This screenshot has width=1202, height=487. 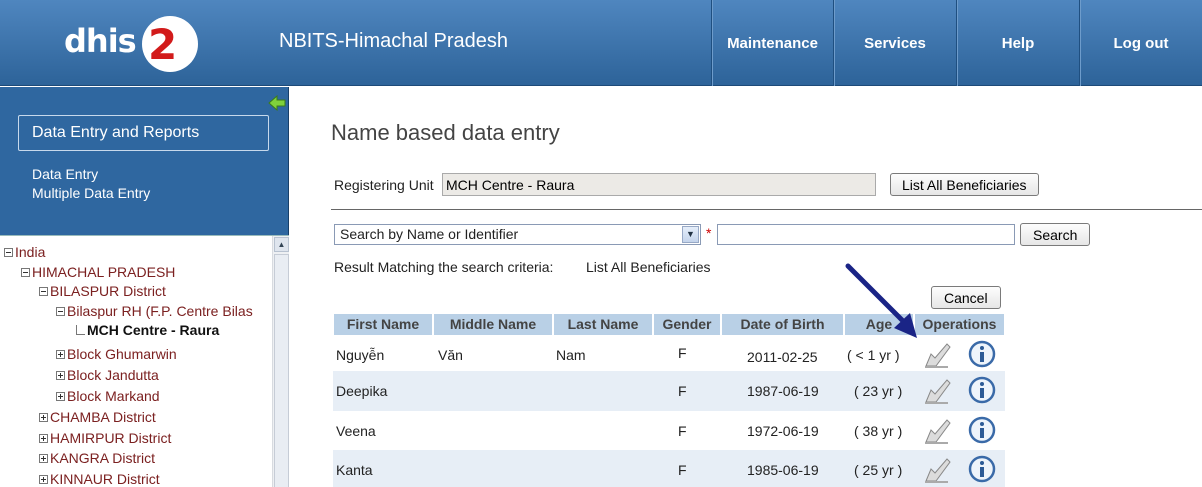 I want to click on cancel-button: Cancel, so click(x=966, y=297).